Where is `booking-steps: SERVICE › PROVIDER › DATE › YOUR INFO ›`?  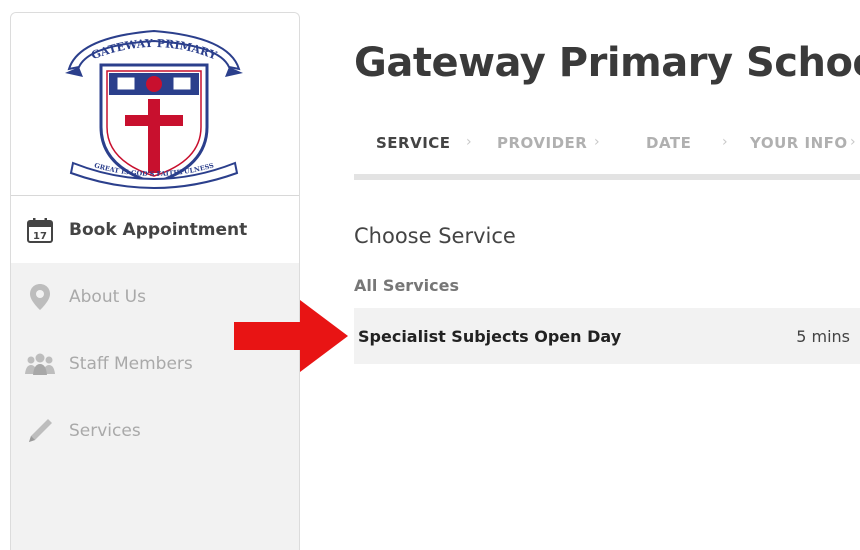 booking-steps: SERVICE › PROVIDER › DATE › YOUR INFO › is located at coordinates (607, 156).